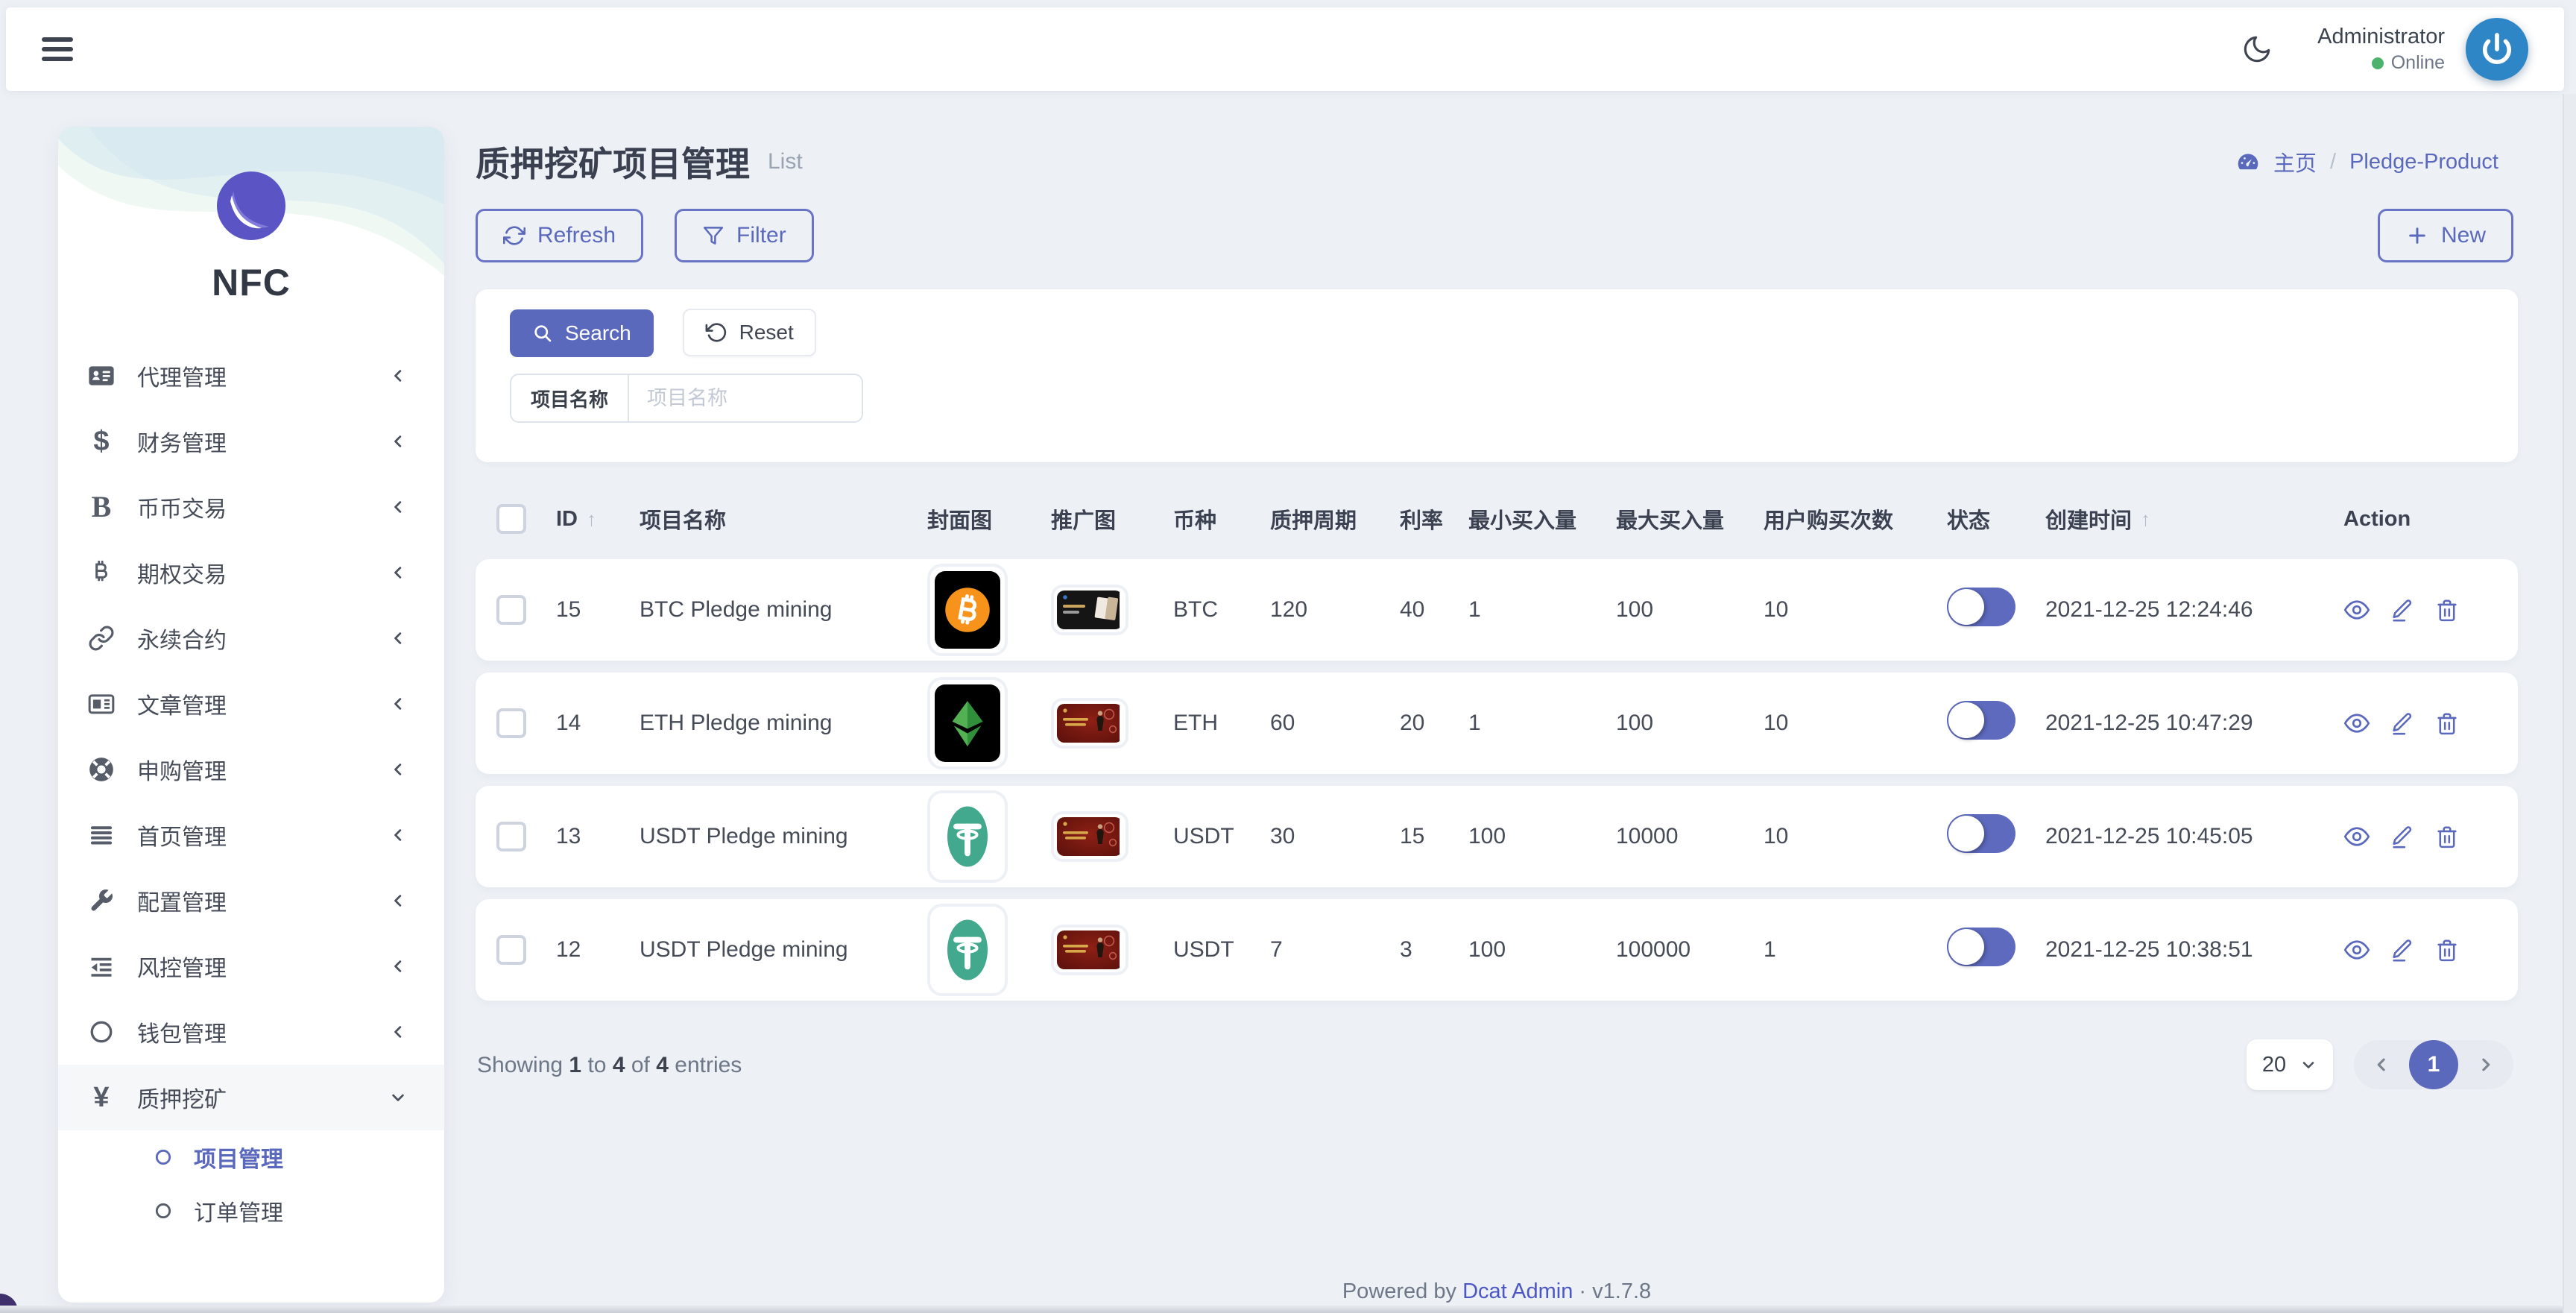 The height and width of the screenshot is (1313, 2576). I want to click on dcat-admin-link: Dcat Admin, so click(1517, 1291).